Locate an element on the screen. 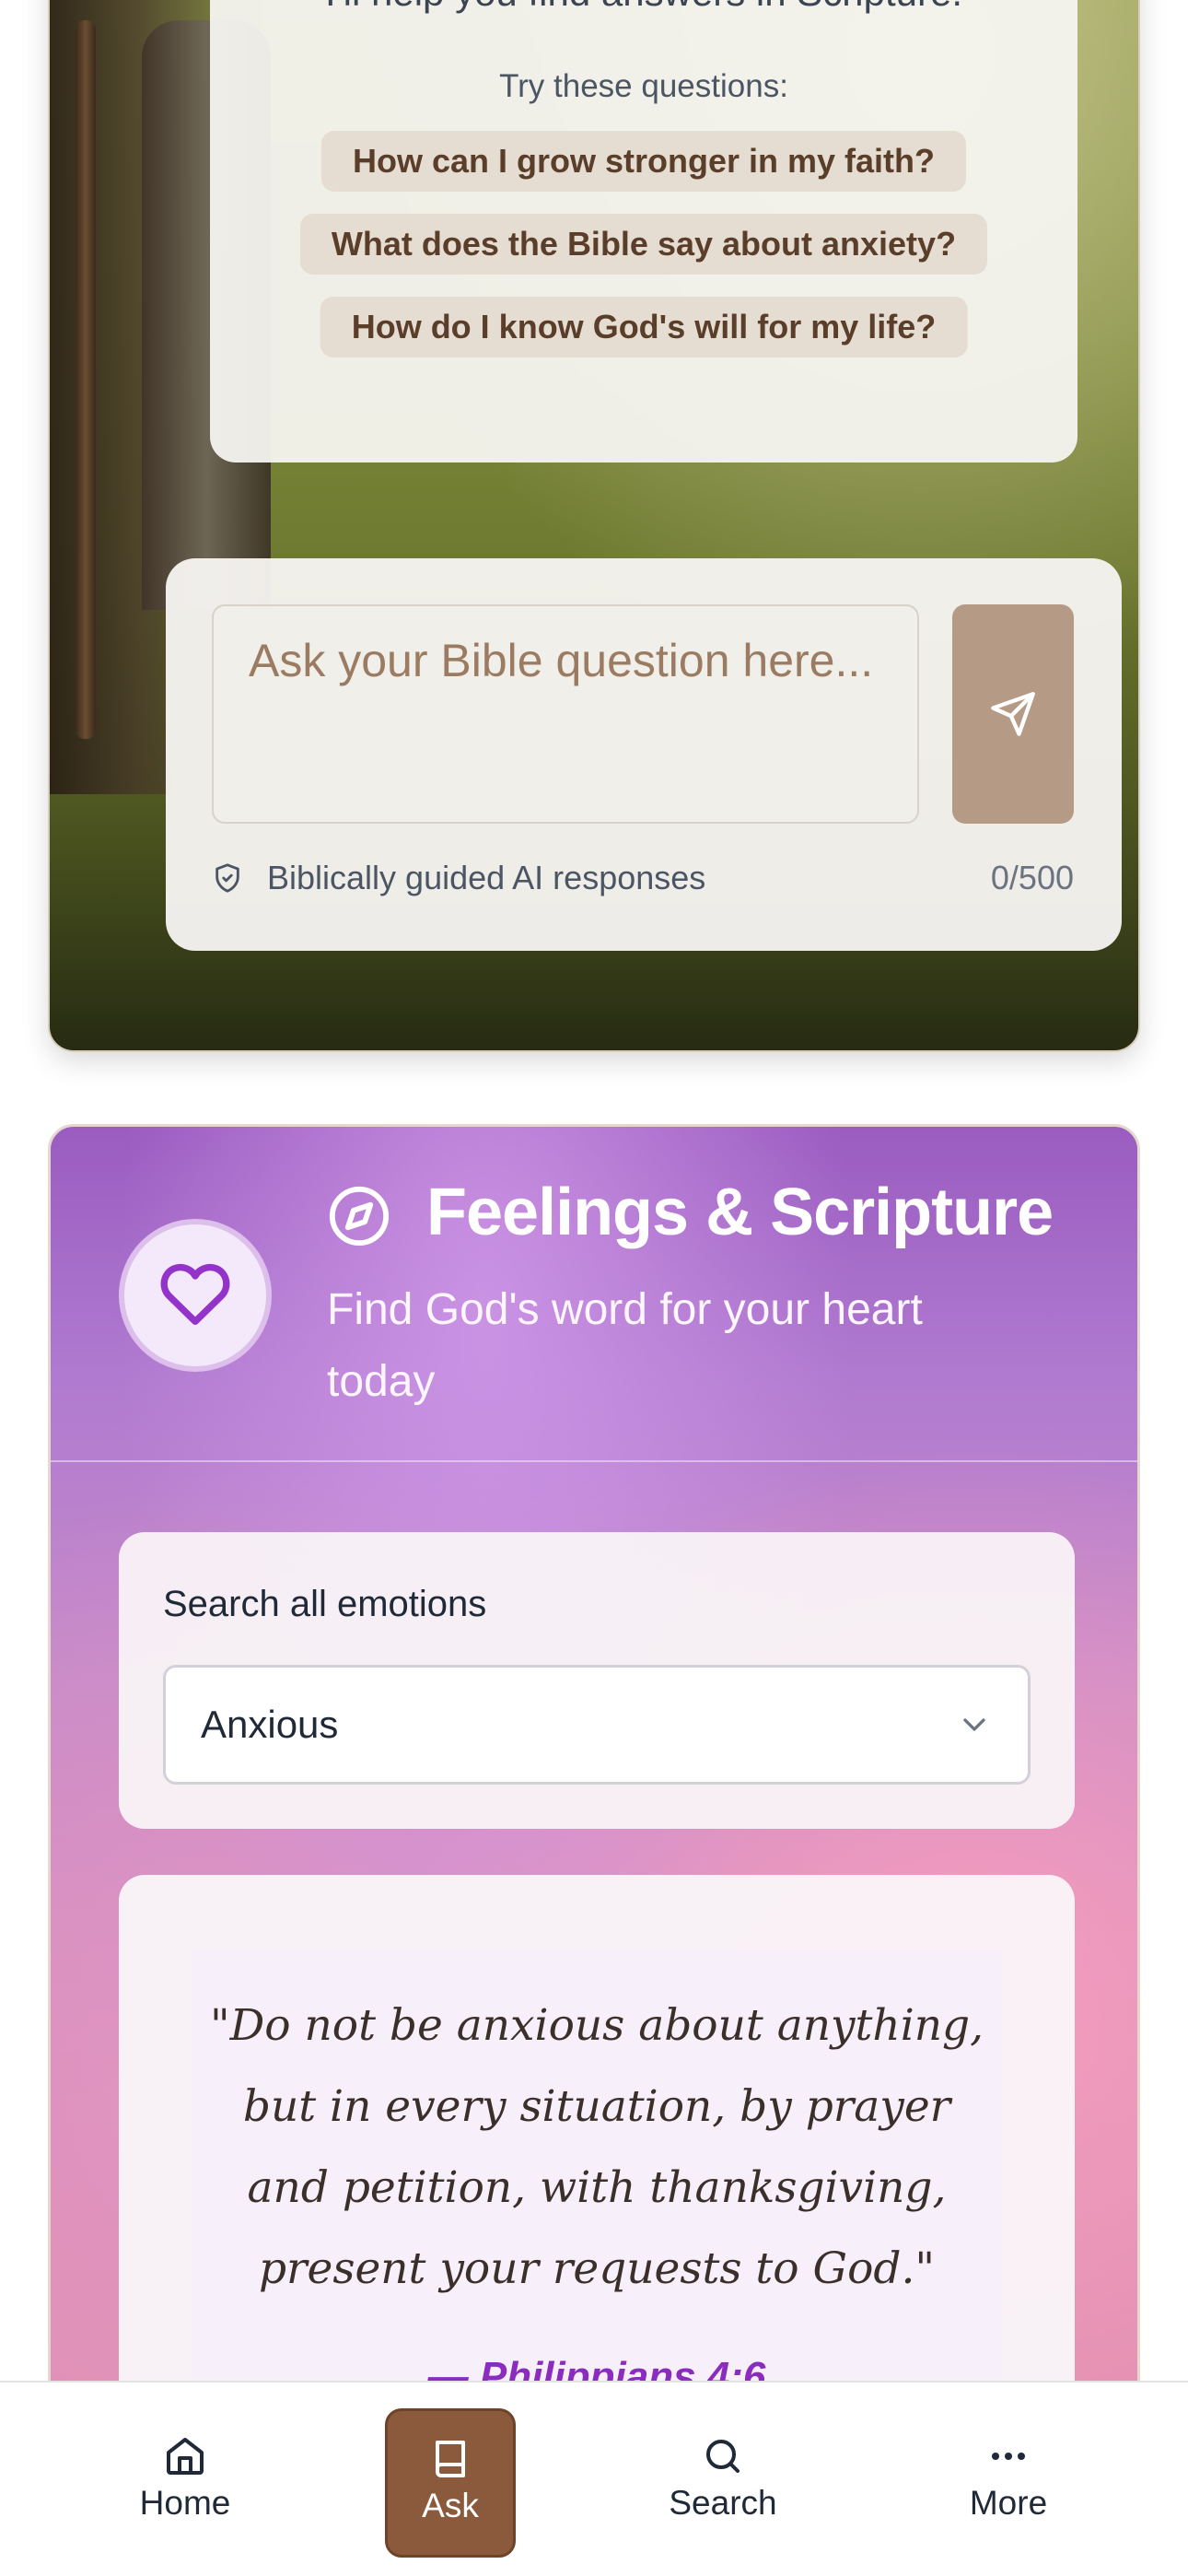 Image resolution: width=1188 pixels, height=2576 pixels. nav-more-label: More is located at coordinates (1008, 2503).